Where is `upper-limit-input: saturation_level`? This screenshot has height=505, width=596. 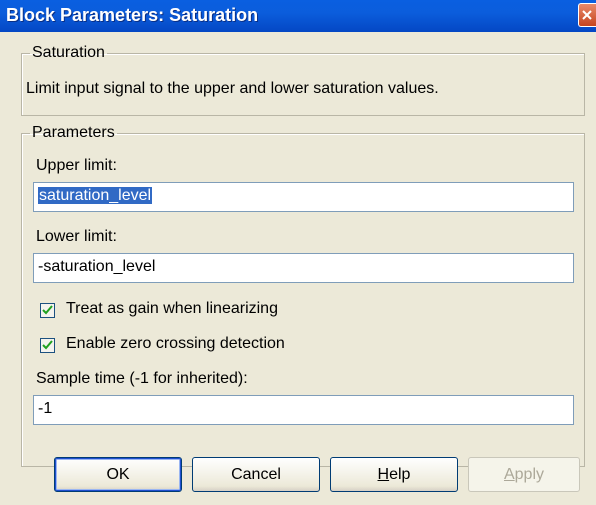 upper-limit-input: saturation_level is located at coordinates (303, 197).